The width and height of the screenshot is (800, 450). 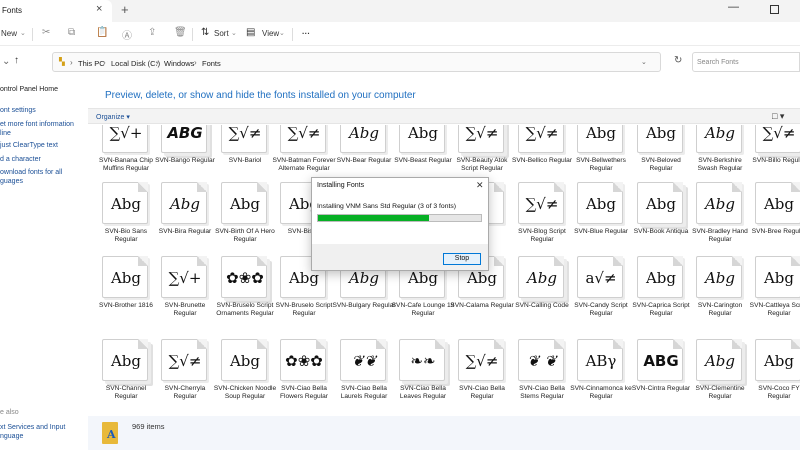 I want to click on breadcrumb-local-disk: Local Disk (C:), so click(x=135, y=63).